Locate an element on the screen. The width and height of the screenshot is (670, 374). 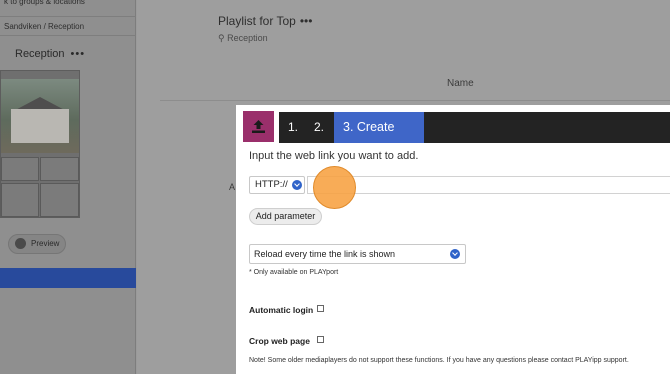
divider is located at coordinates (415, 100).